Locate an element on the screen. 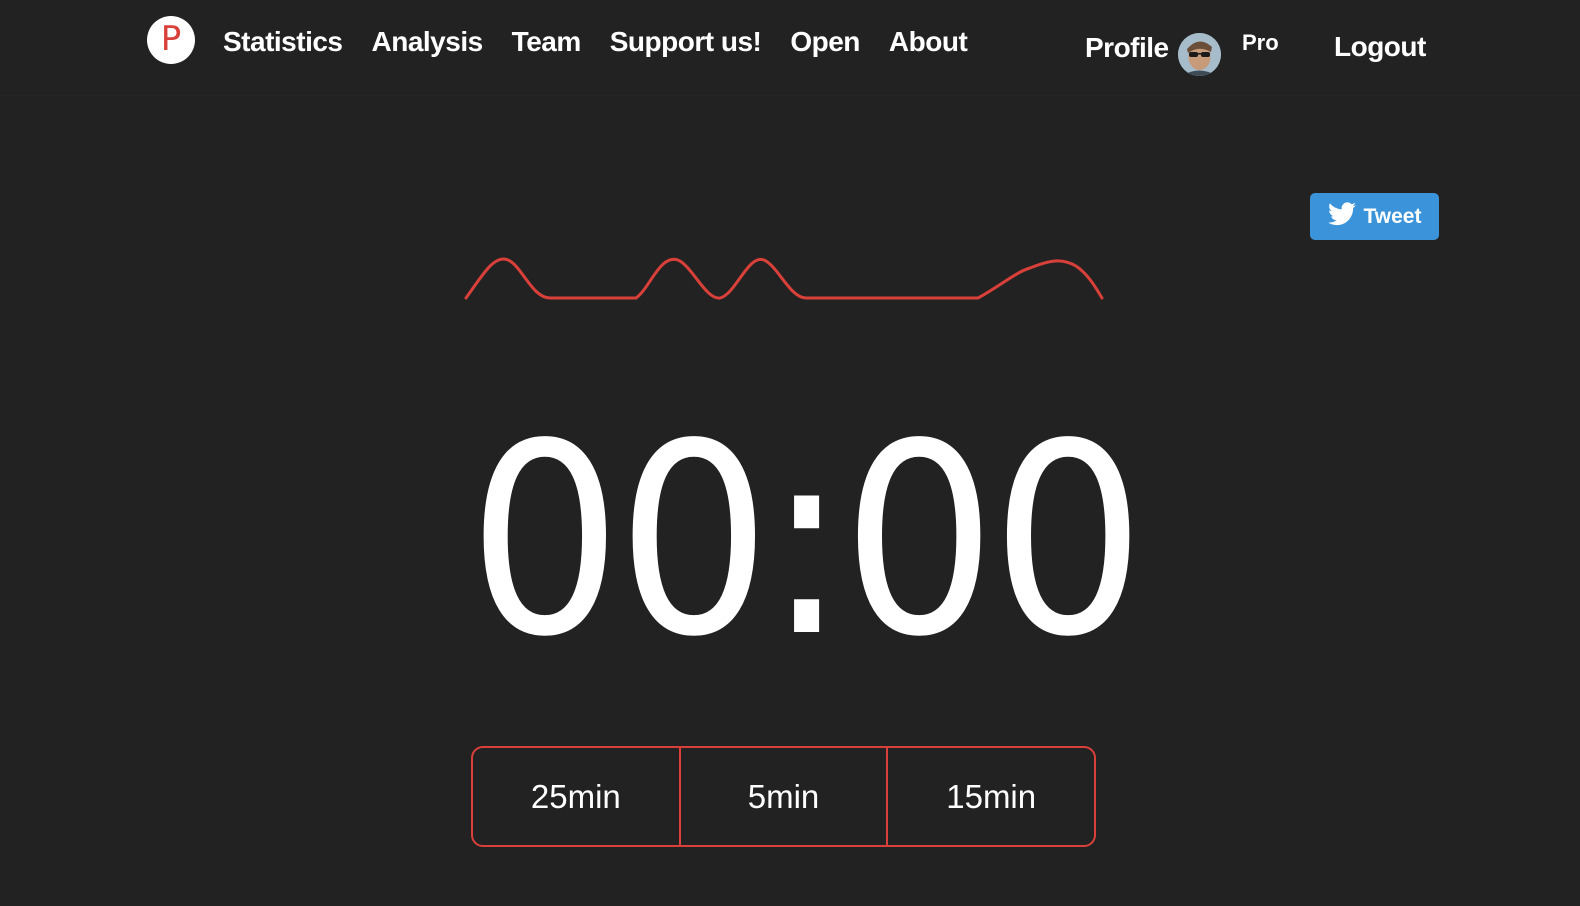 Image resolution: width=1580 pixels, height=906 pixels. duration-5min-button: 5min is located at coordinates (782, 796).